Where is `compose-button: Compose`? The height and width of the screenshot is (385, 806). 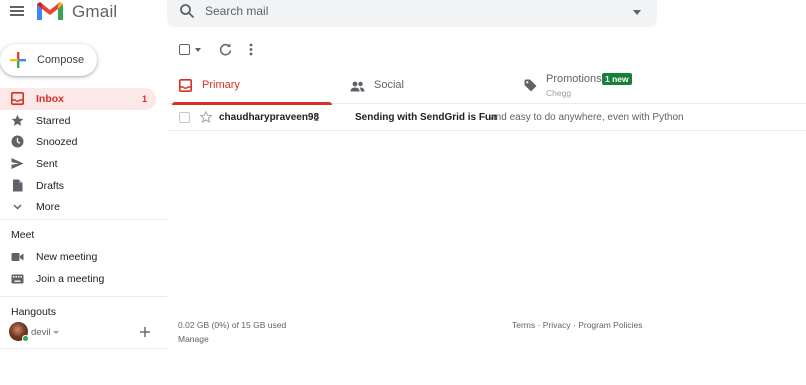 compose-button: Compose is located at coordinates (48, 60).